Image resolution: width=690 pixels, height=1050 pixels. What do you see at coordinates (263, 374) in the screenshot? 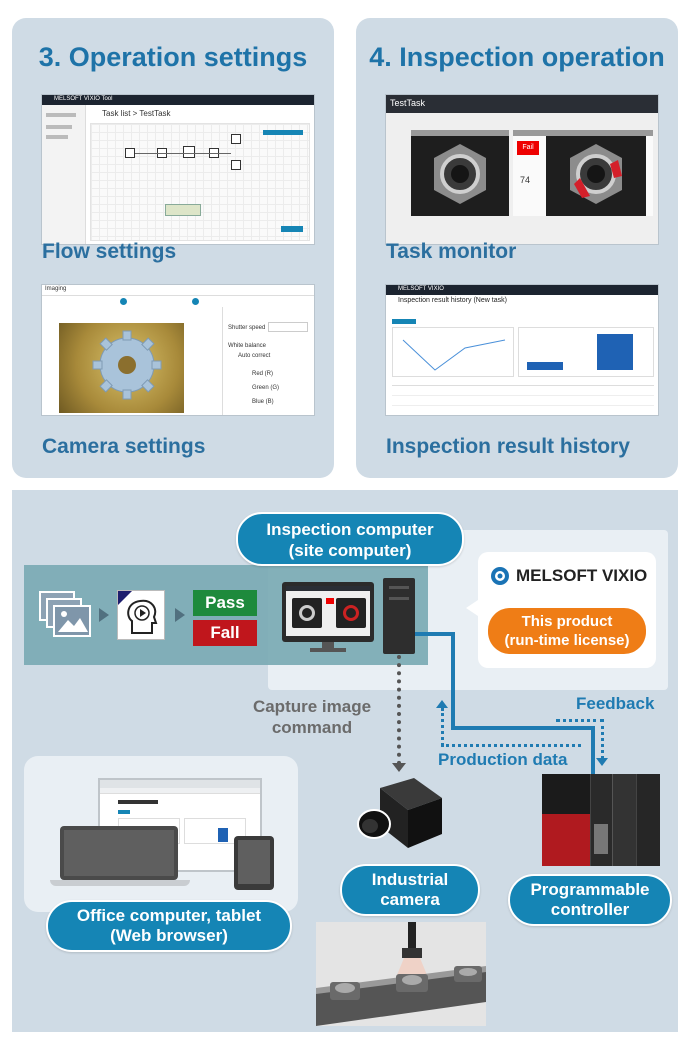
I see `red-label: Red (R)` at bounding box center [263, 374].